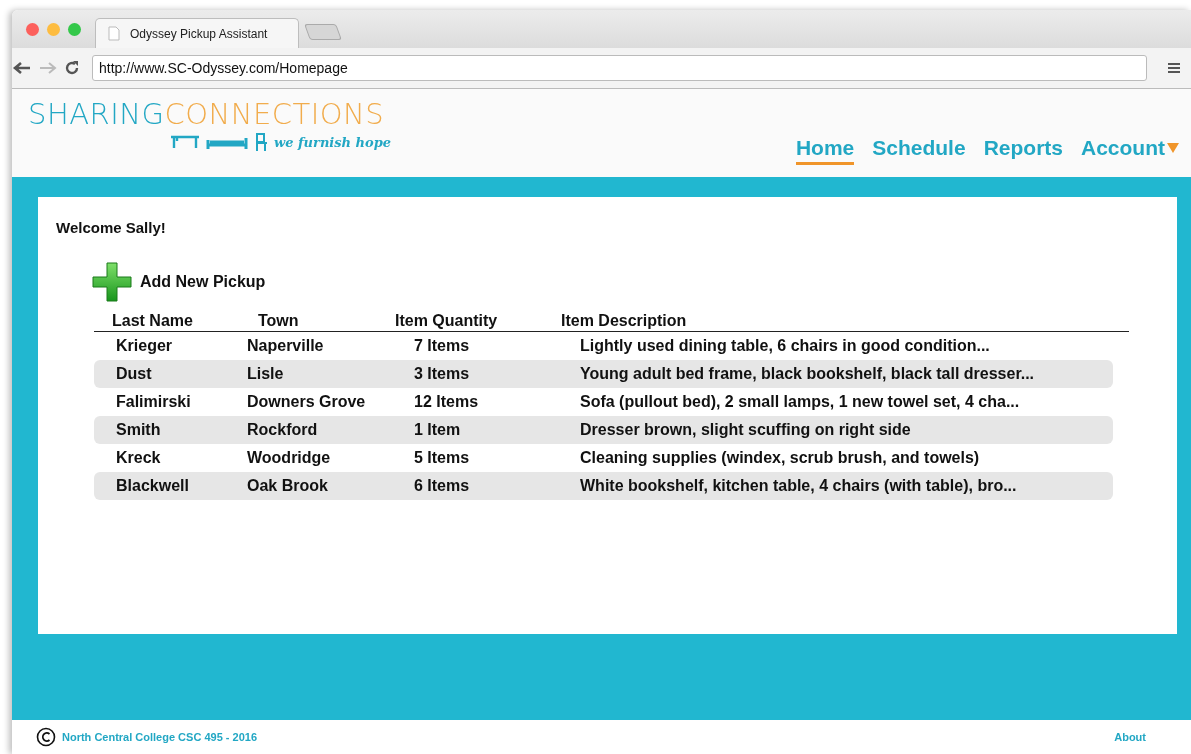  What do you see at coordinates (1130, 150) in the screenshot?
I see `nav-link: Account` at bounding box center [1130, 150].